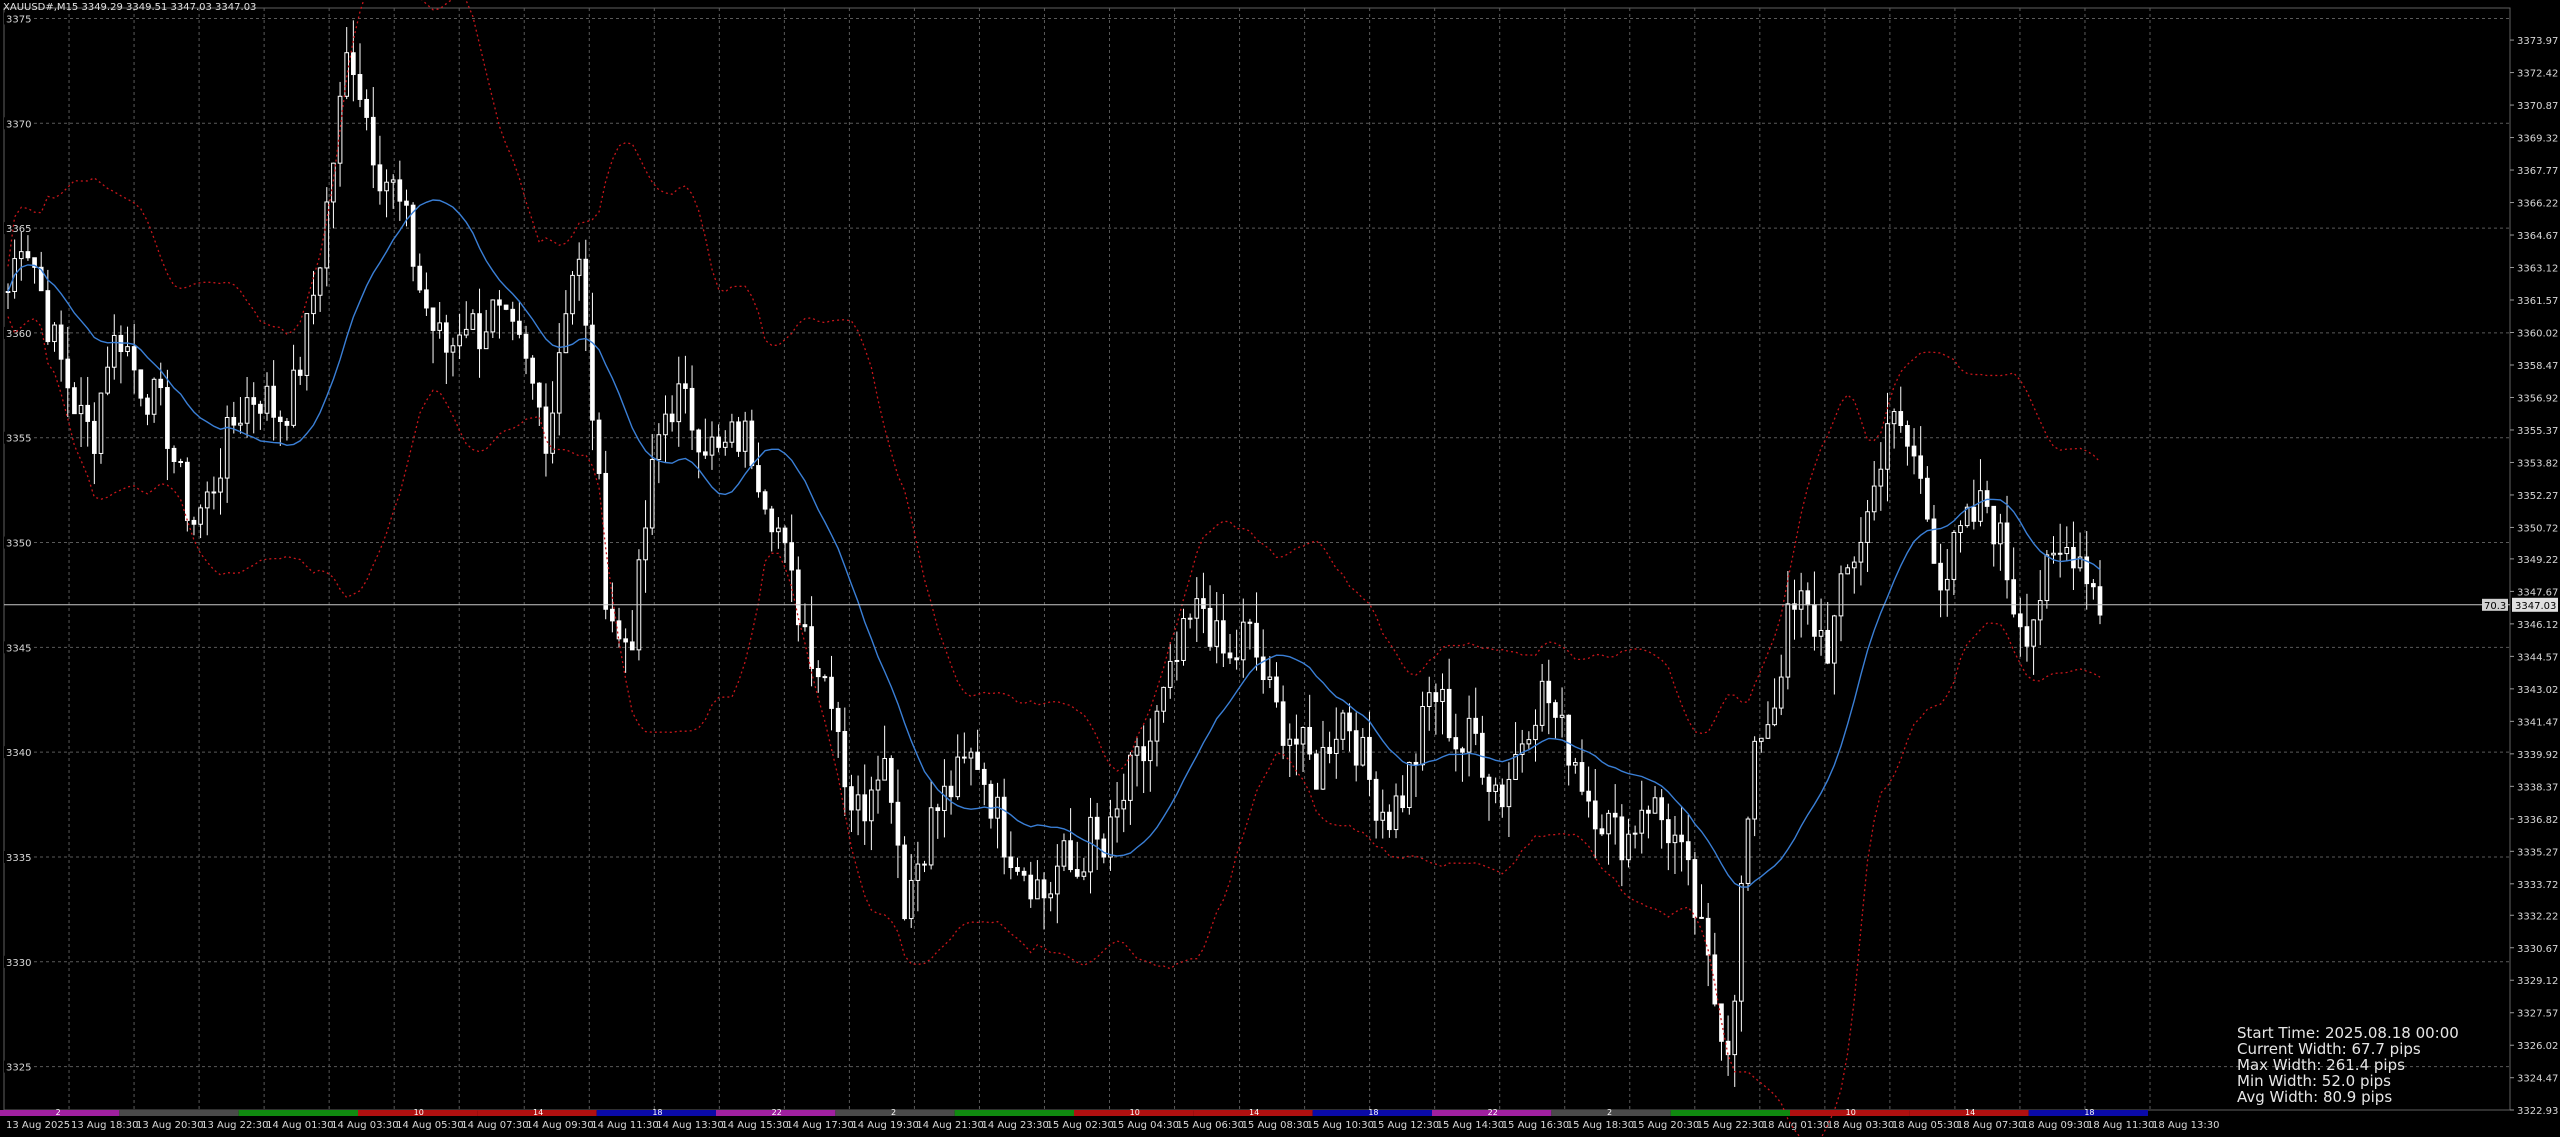  I want to click on time-label: 14 Aug 09:30, so click(559, 1125).